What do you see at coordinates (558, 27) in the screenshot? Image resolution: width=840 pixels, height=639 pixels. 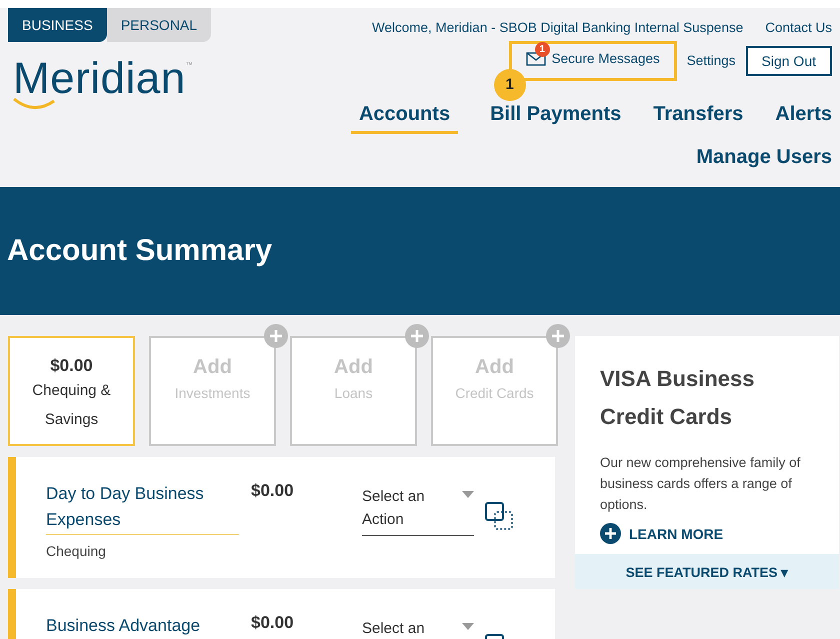 I see `welcome-text: Welcome, Meridian - SBOB Digital Banking Internal Suspense` at bounding box center [558, 27].